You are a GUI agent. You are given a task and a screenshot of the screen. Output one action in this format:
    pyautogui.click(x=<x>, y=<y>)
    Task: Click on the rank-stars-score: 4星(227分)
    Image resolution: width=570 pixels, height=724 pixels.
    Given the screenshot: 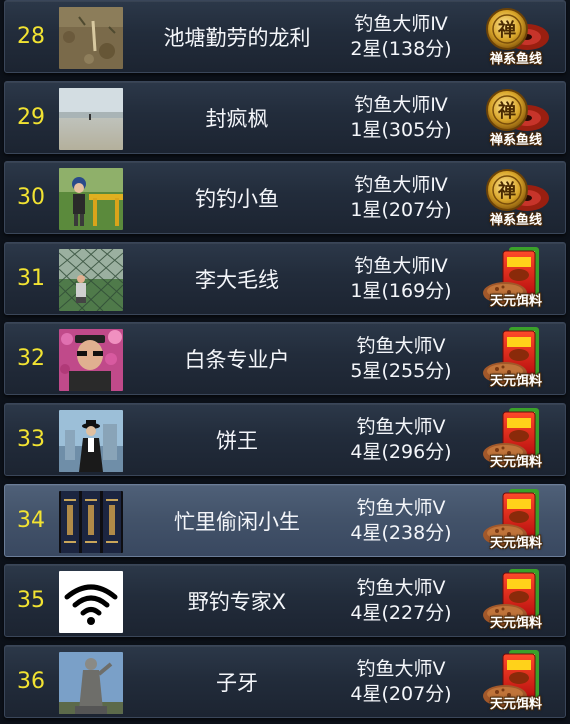 What is the action you would take?
    pyautogui.click(x=401, y=613)
    